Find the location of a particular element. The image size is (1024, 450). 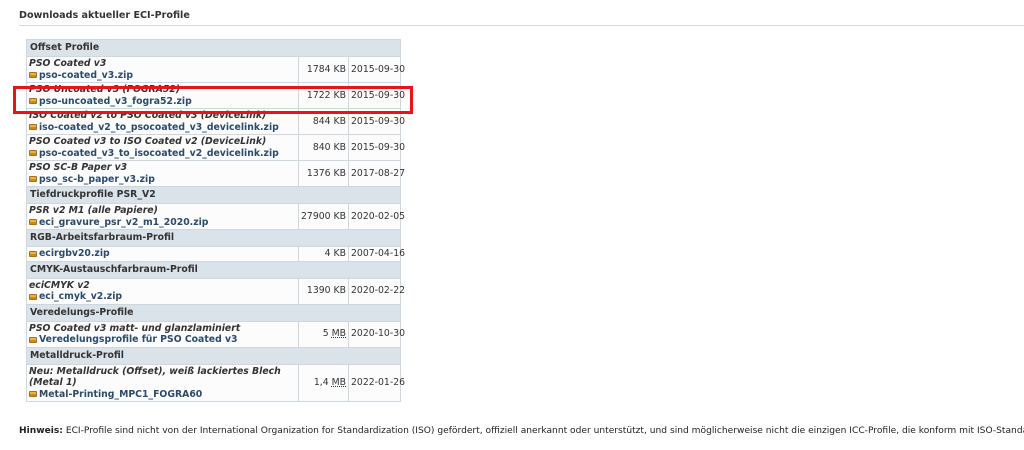

profile-name-cell: PSO SC-B Paper v3 pso_sc-b_paper_v3.zip is located at coordinates (162, 173).